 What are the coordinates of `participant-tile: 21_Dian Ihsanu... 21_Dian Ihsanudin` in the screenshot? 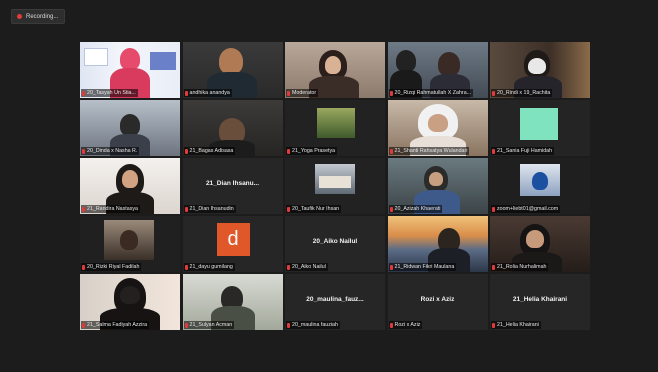 It's located at (232, 186).